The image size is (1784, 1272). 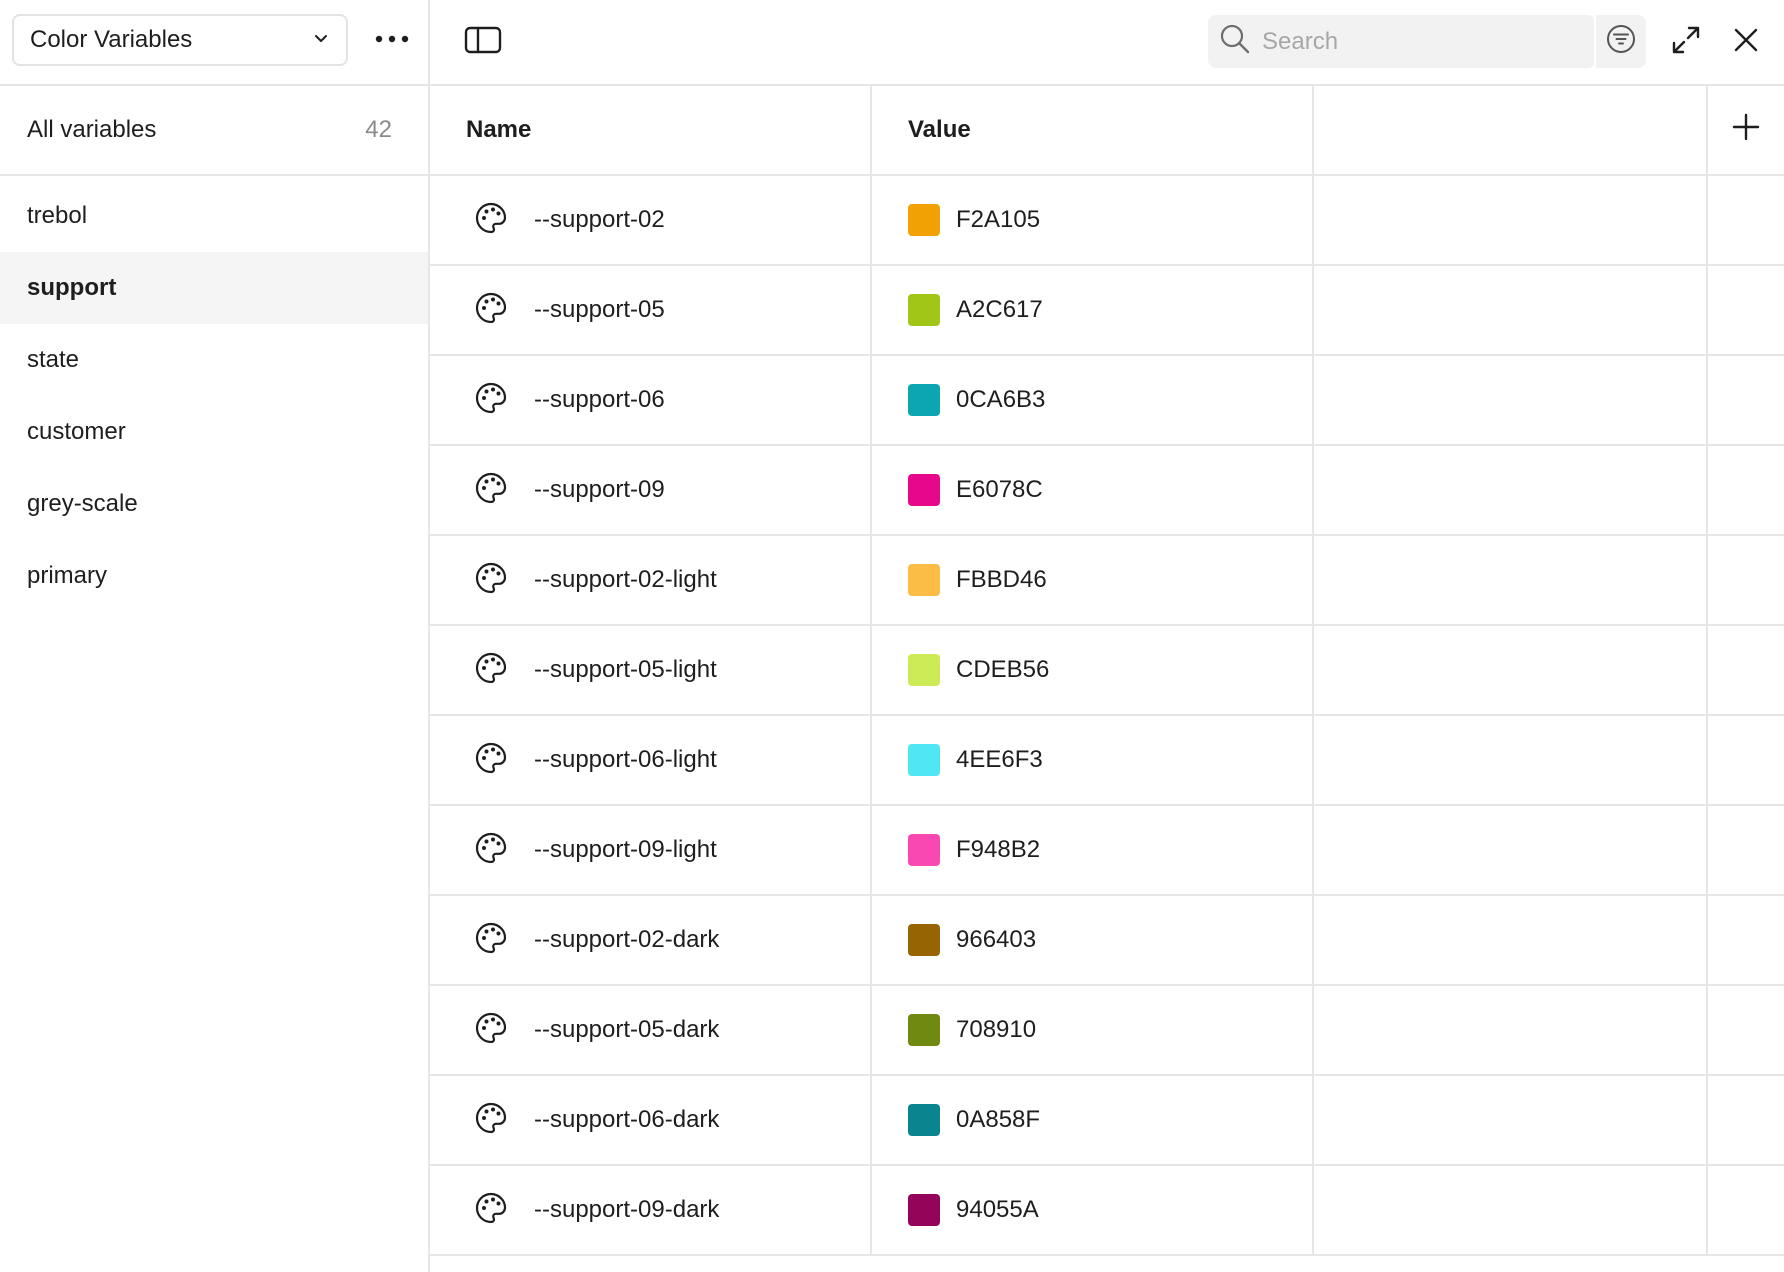 I want to click on variable-value-cell: A2C617, so click(x=1093, y=310).